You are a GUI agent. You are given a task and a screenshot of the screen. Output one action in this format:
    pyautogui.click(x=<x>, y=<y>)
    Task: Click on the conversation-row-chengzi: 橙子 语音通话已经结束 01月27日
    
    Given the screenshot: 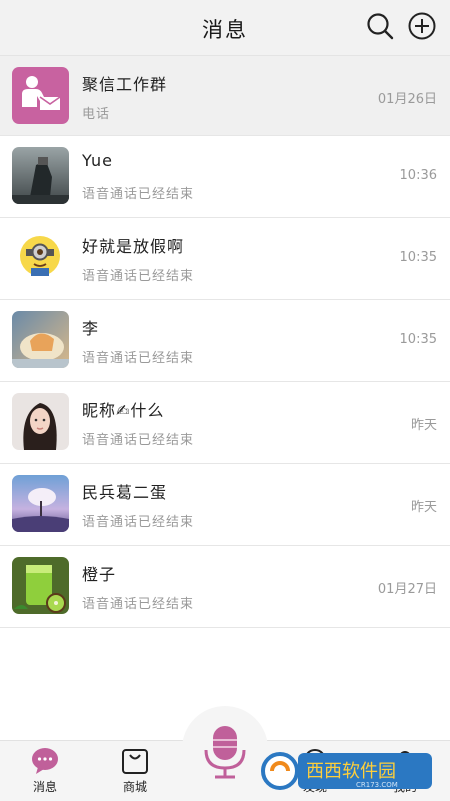 What is the action you would take?
    pyautogui.click(x=225, y=587)
    